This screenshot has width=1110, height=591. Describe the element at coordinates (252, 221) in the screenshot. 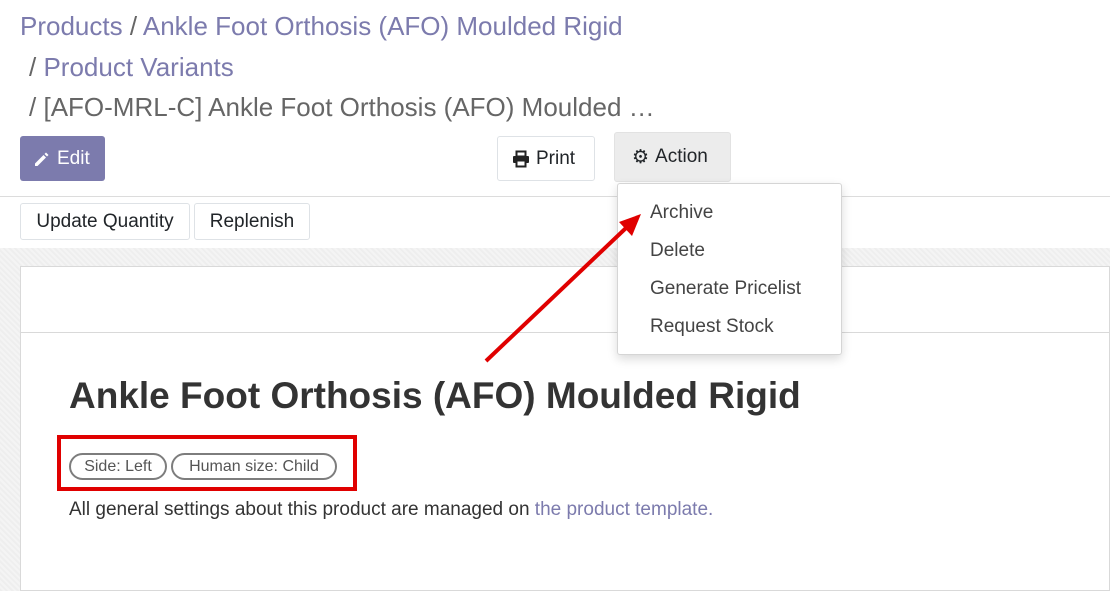

I see `replenish-button: Replenish` at that location.